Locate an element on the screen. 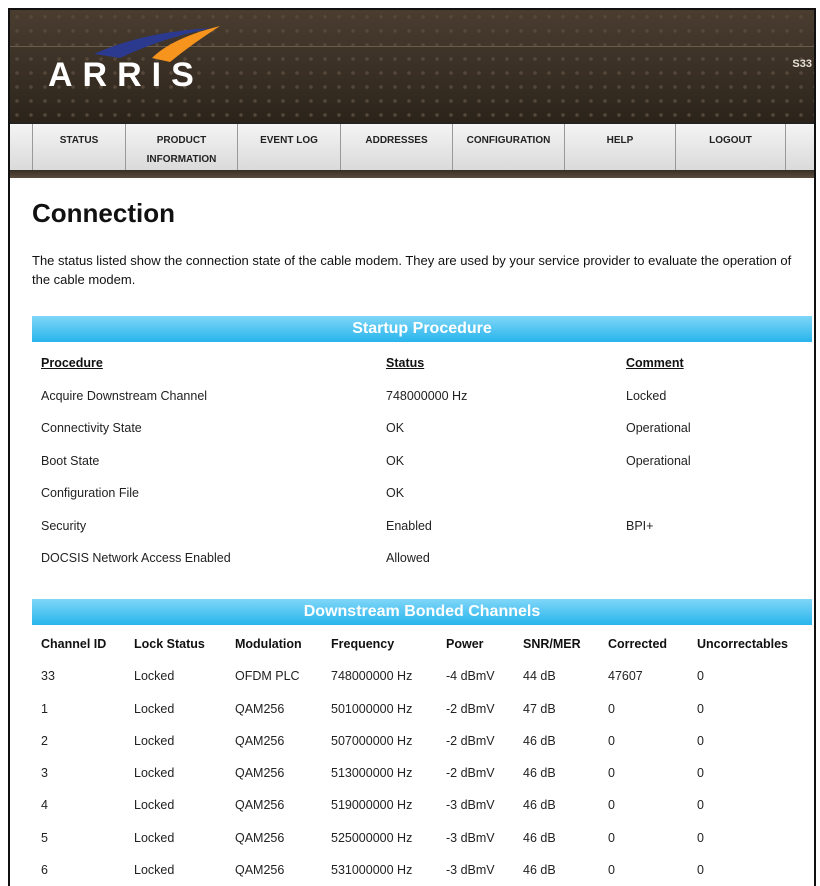 The width and height of the screenshot is (820, 886). column-header: Modulation is located at coordinates (268, 644).